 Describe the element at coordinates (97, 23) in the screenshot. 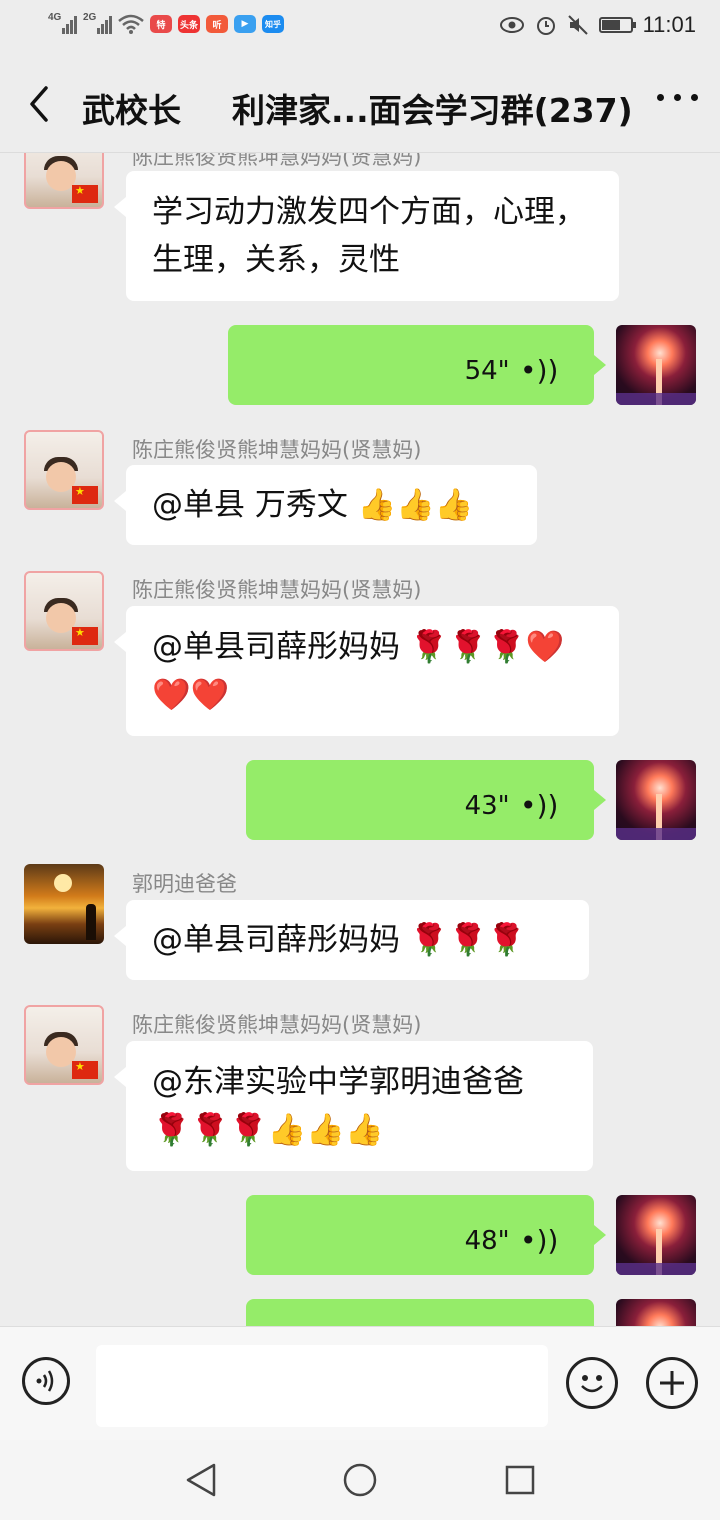

I see `signal-2g-icon: 2G` at that location.